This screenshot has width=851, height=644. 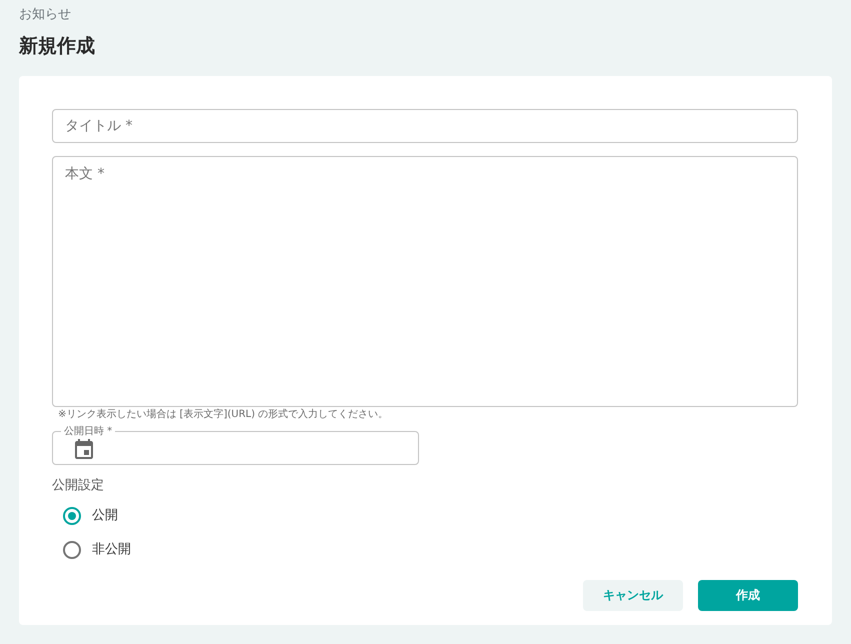 I want to click on radio-label: 公開, so click(x=105, y=516).